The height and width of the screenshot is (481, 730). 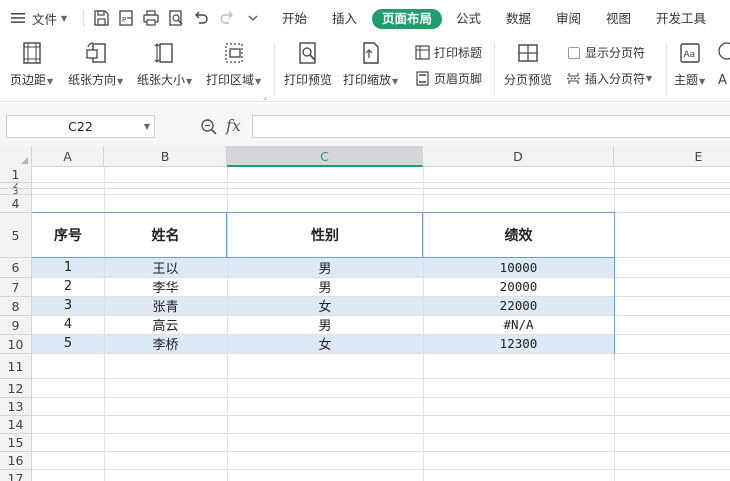 What do you see at coordinates (689, 64) in the screenshot?
I see `theme-button: Aa 主题▼` at bounding box center [689, 64].